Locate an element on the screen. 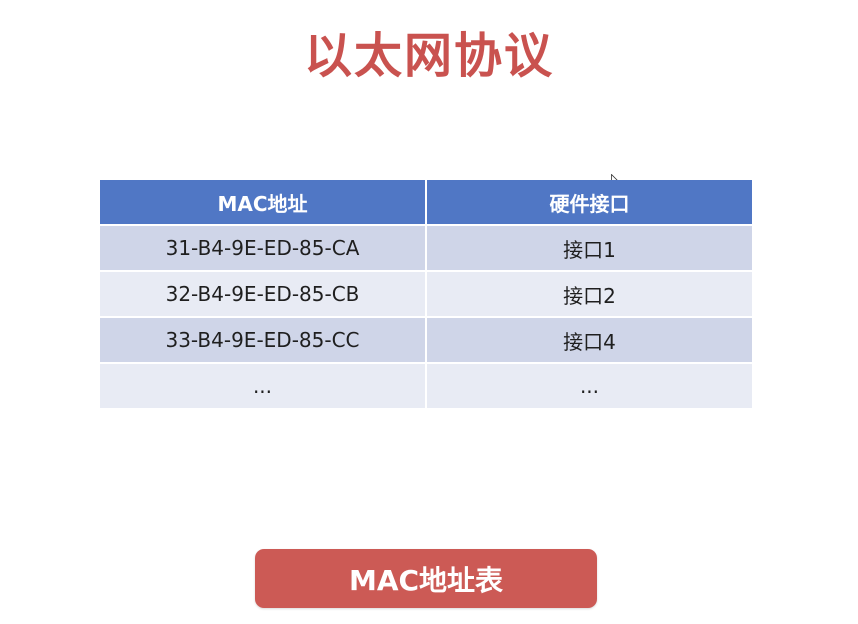  table-cell-interface: 接口1 is located at coordinates (589, 248).